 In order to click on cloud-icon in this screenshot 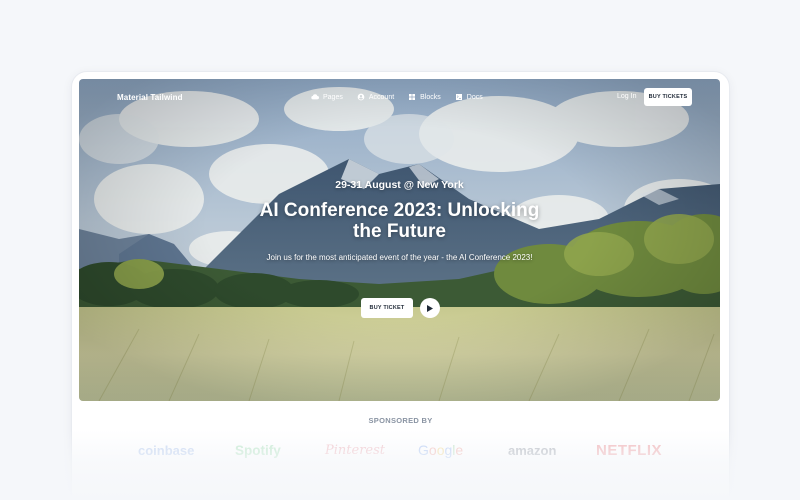, I will do `click(315, 97)`.